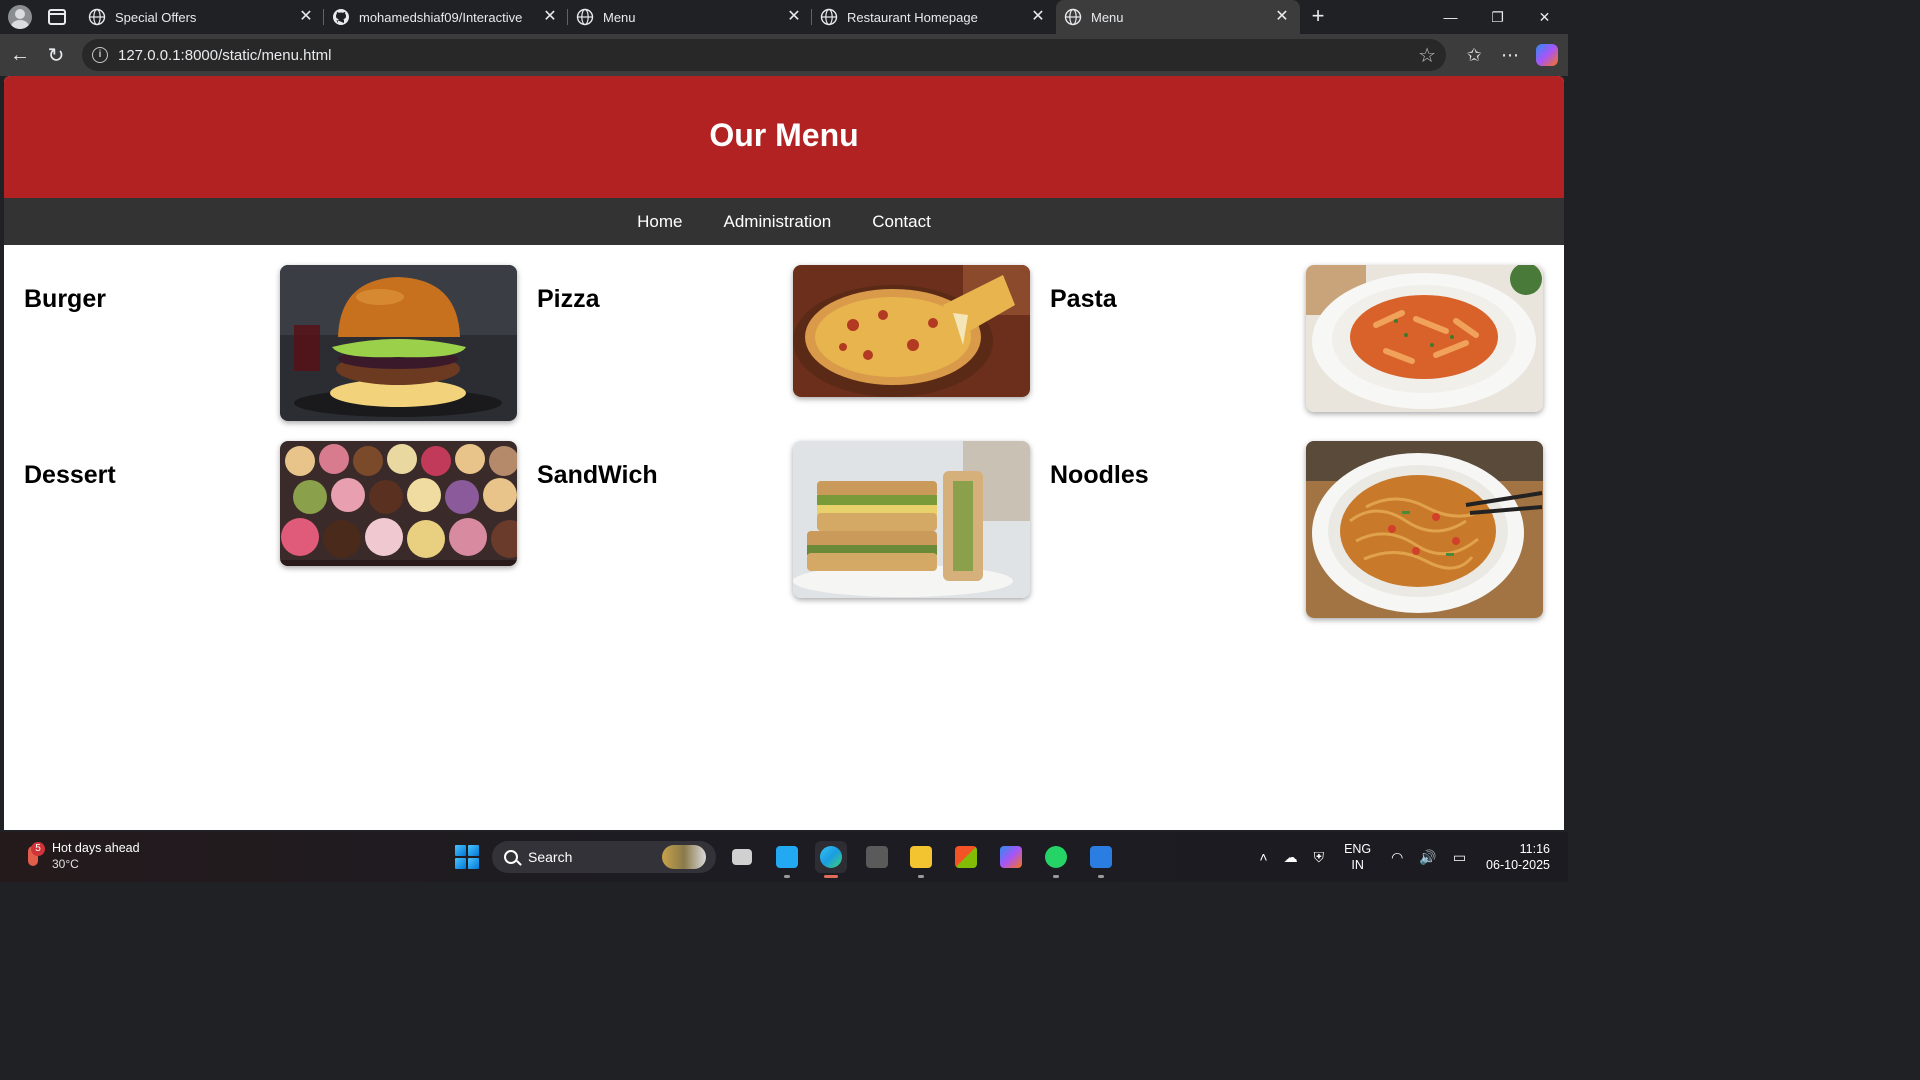  I want to click on chevron-up-icon: ˄, so click(1263, 857).